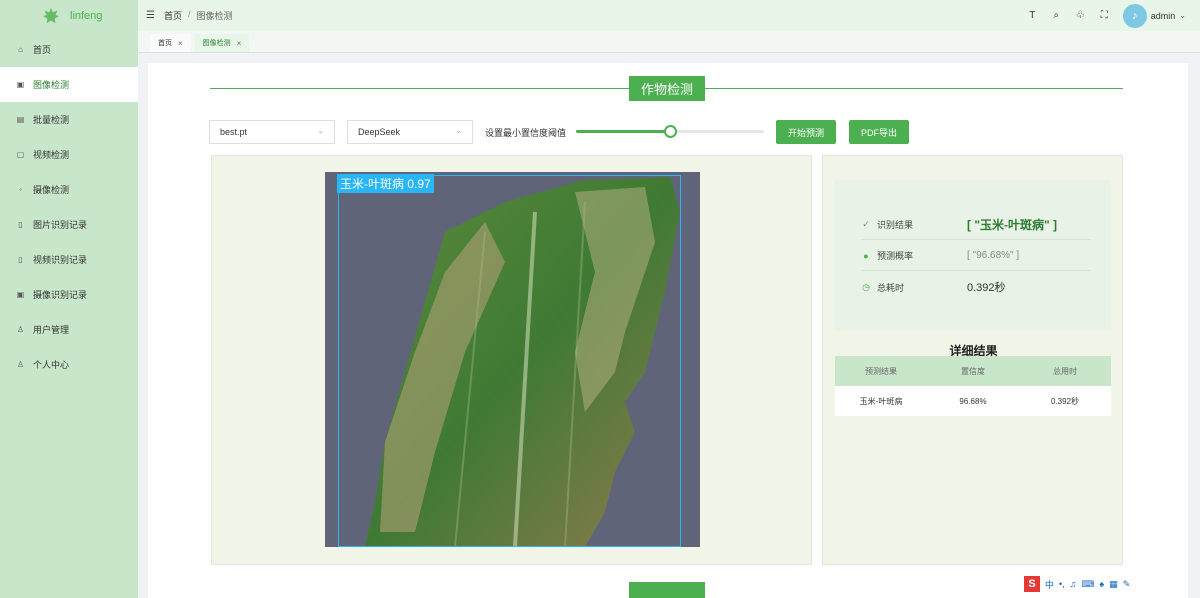 This screenshot has width=1200, height=598. Describe the element at coordinates (1032, 584) in the screenshot. I see `sogou-logo-icon: S` at that location.